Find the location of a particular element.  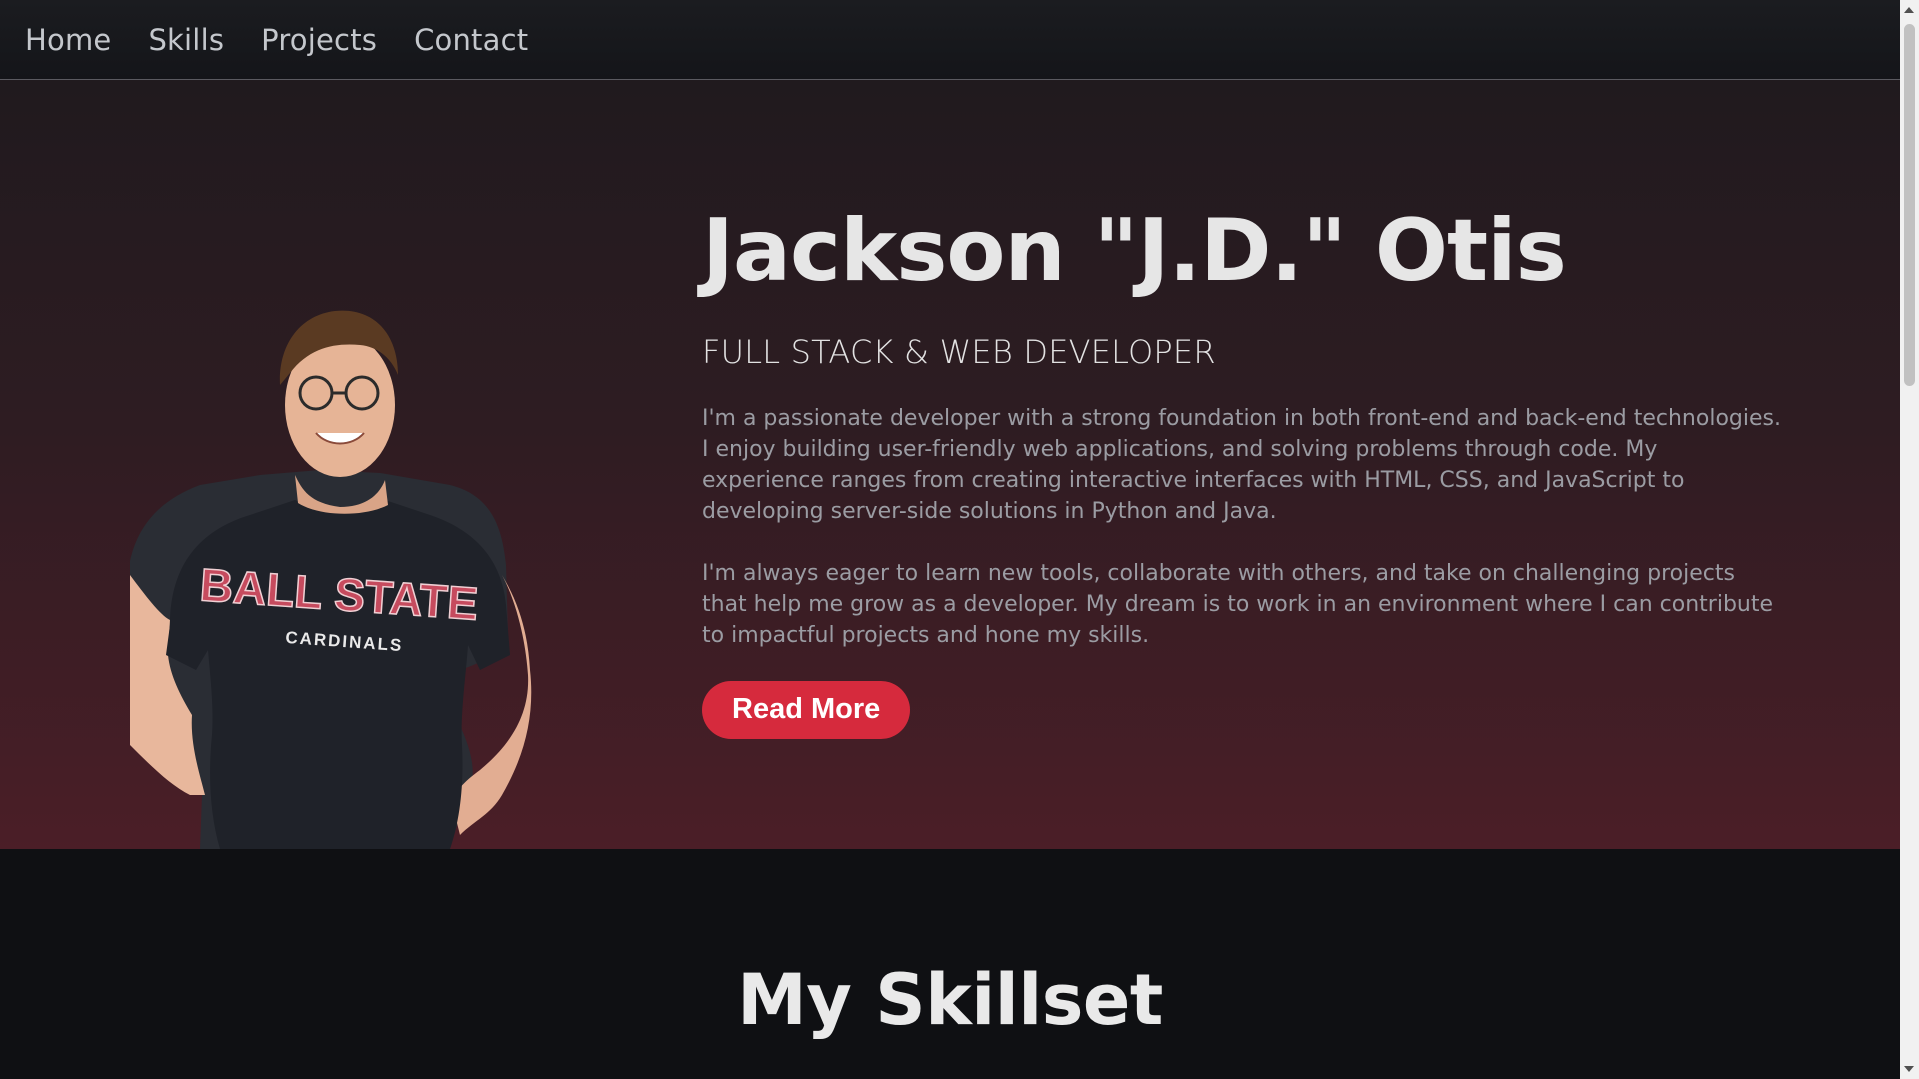

read-more-button: Read More is located at coordinates (806, 710).